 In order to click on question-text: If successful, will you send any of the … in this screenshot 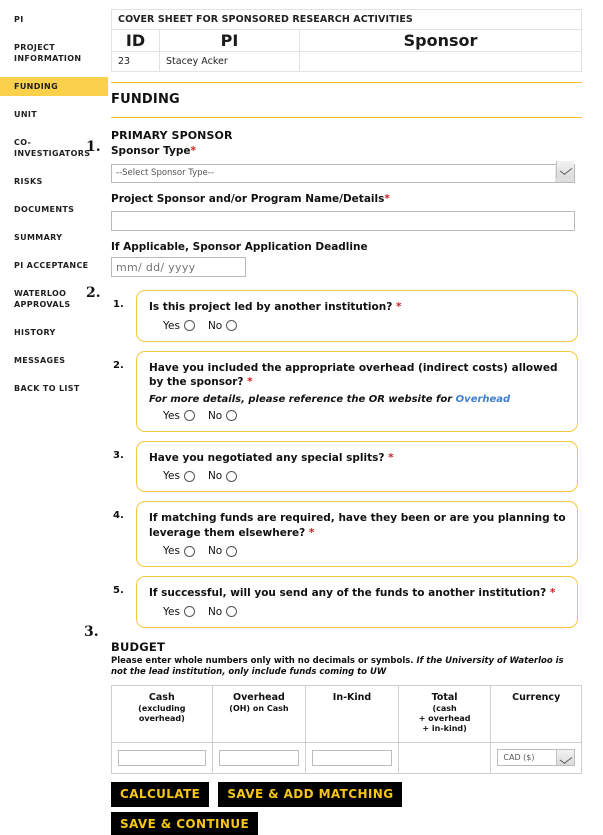, I will do `click(358, 593)`.